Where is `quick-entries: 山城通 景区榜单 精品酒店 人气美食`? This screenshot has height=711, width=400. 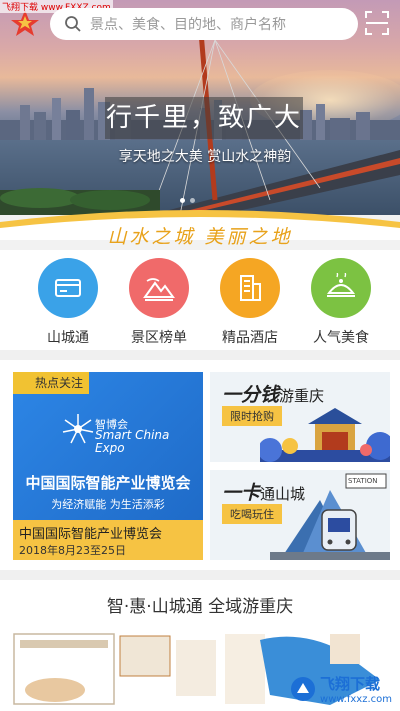 quick-entries: 山城通 景区榜单 精品酒店 人气美食 is located at coordinates (200, 300).